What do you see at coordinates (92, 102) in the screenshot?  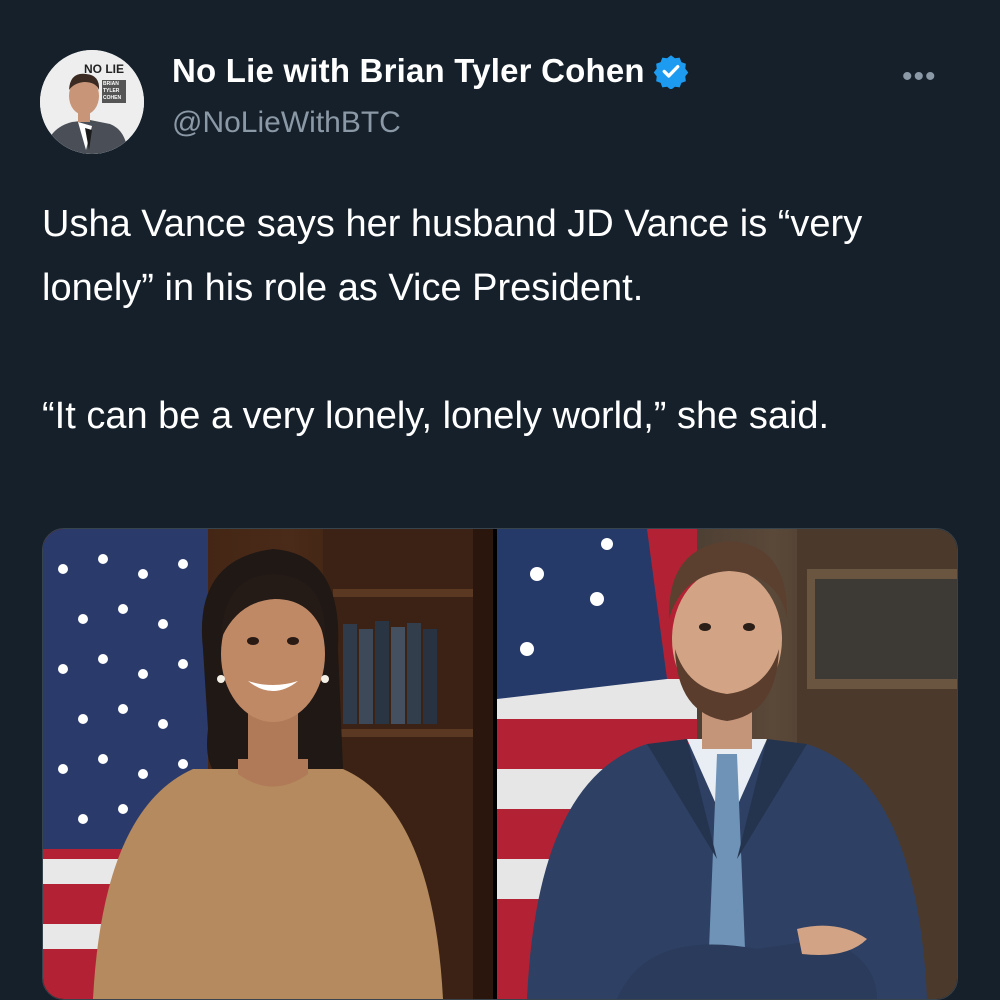 I see `avatar: NO LIE BRIAN TYLER COHEN` at bounding box center [92, 102].